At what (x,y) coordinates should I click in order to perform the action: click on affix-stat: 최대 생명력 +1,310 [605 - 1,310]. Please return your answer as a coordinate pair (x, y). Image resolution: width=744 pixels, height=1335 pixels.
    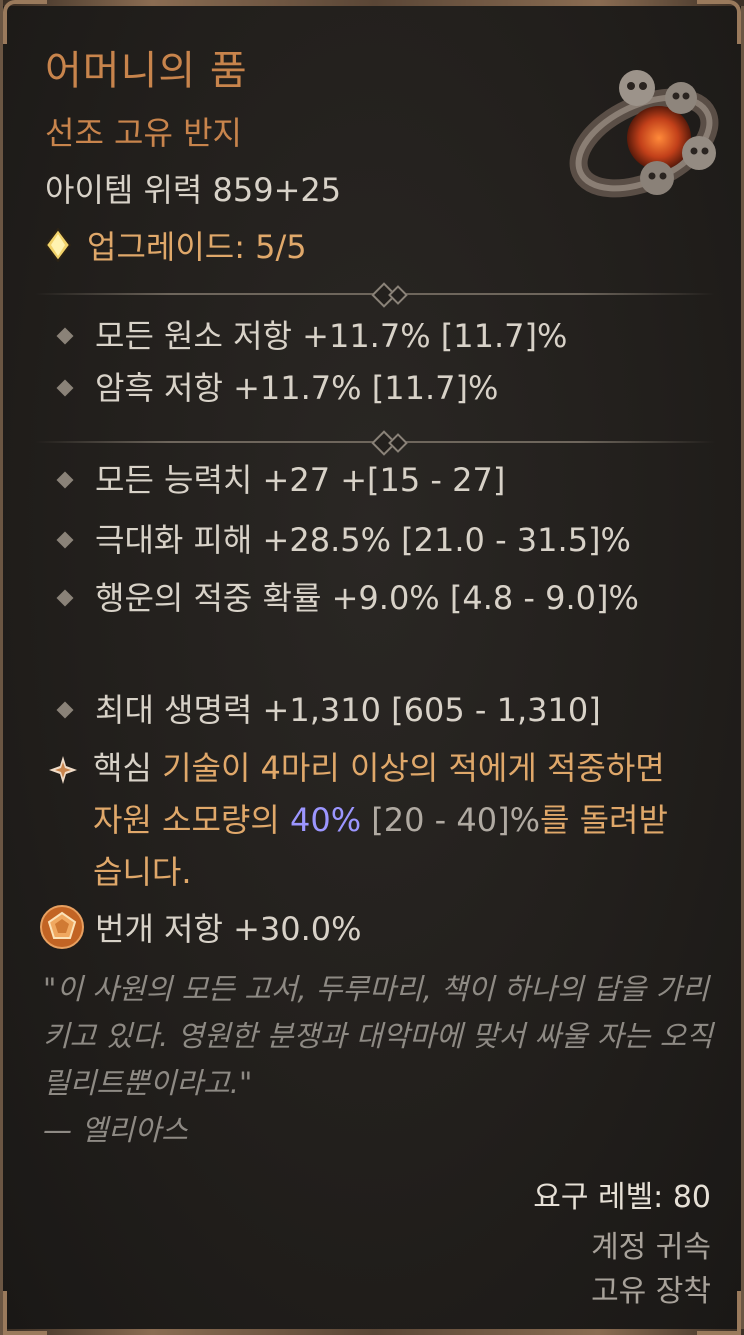
    Looking at the image, I should click on (378, 710).